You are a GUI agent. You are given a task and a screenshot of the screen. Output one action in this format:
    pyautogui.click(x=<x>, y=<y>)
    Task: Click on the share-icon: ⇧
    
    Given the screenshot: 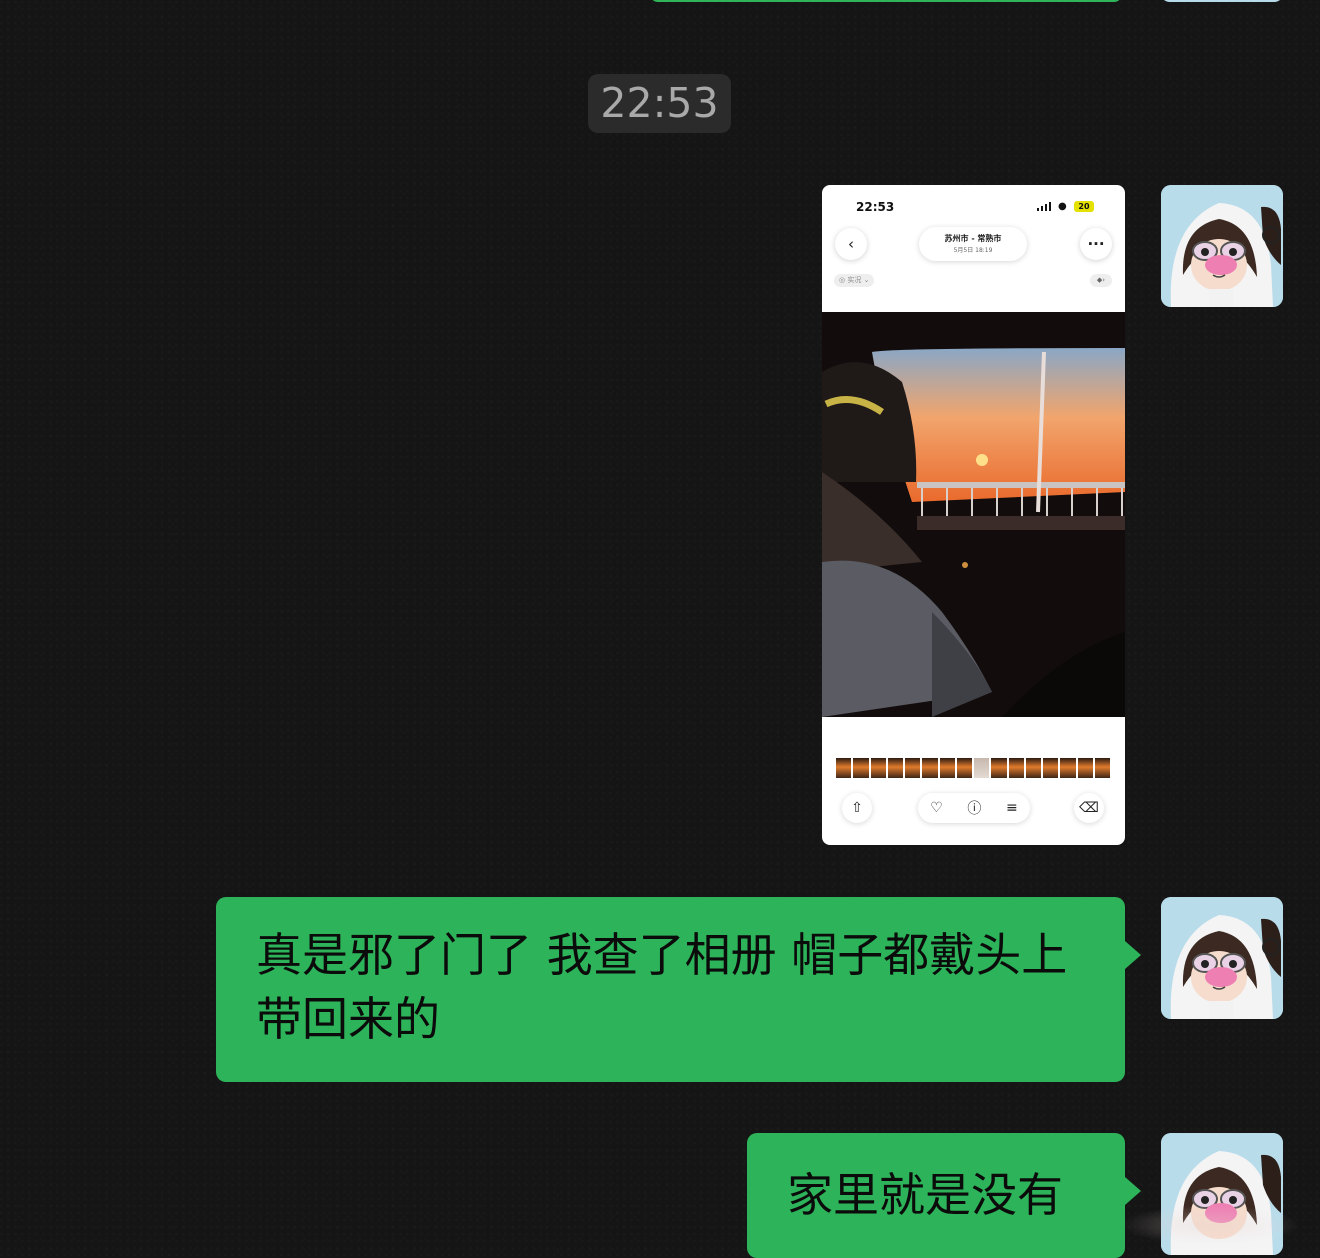 What is the action you would take?
    pyautogui.click(x=857, y=808)
    